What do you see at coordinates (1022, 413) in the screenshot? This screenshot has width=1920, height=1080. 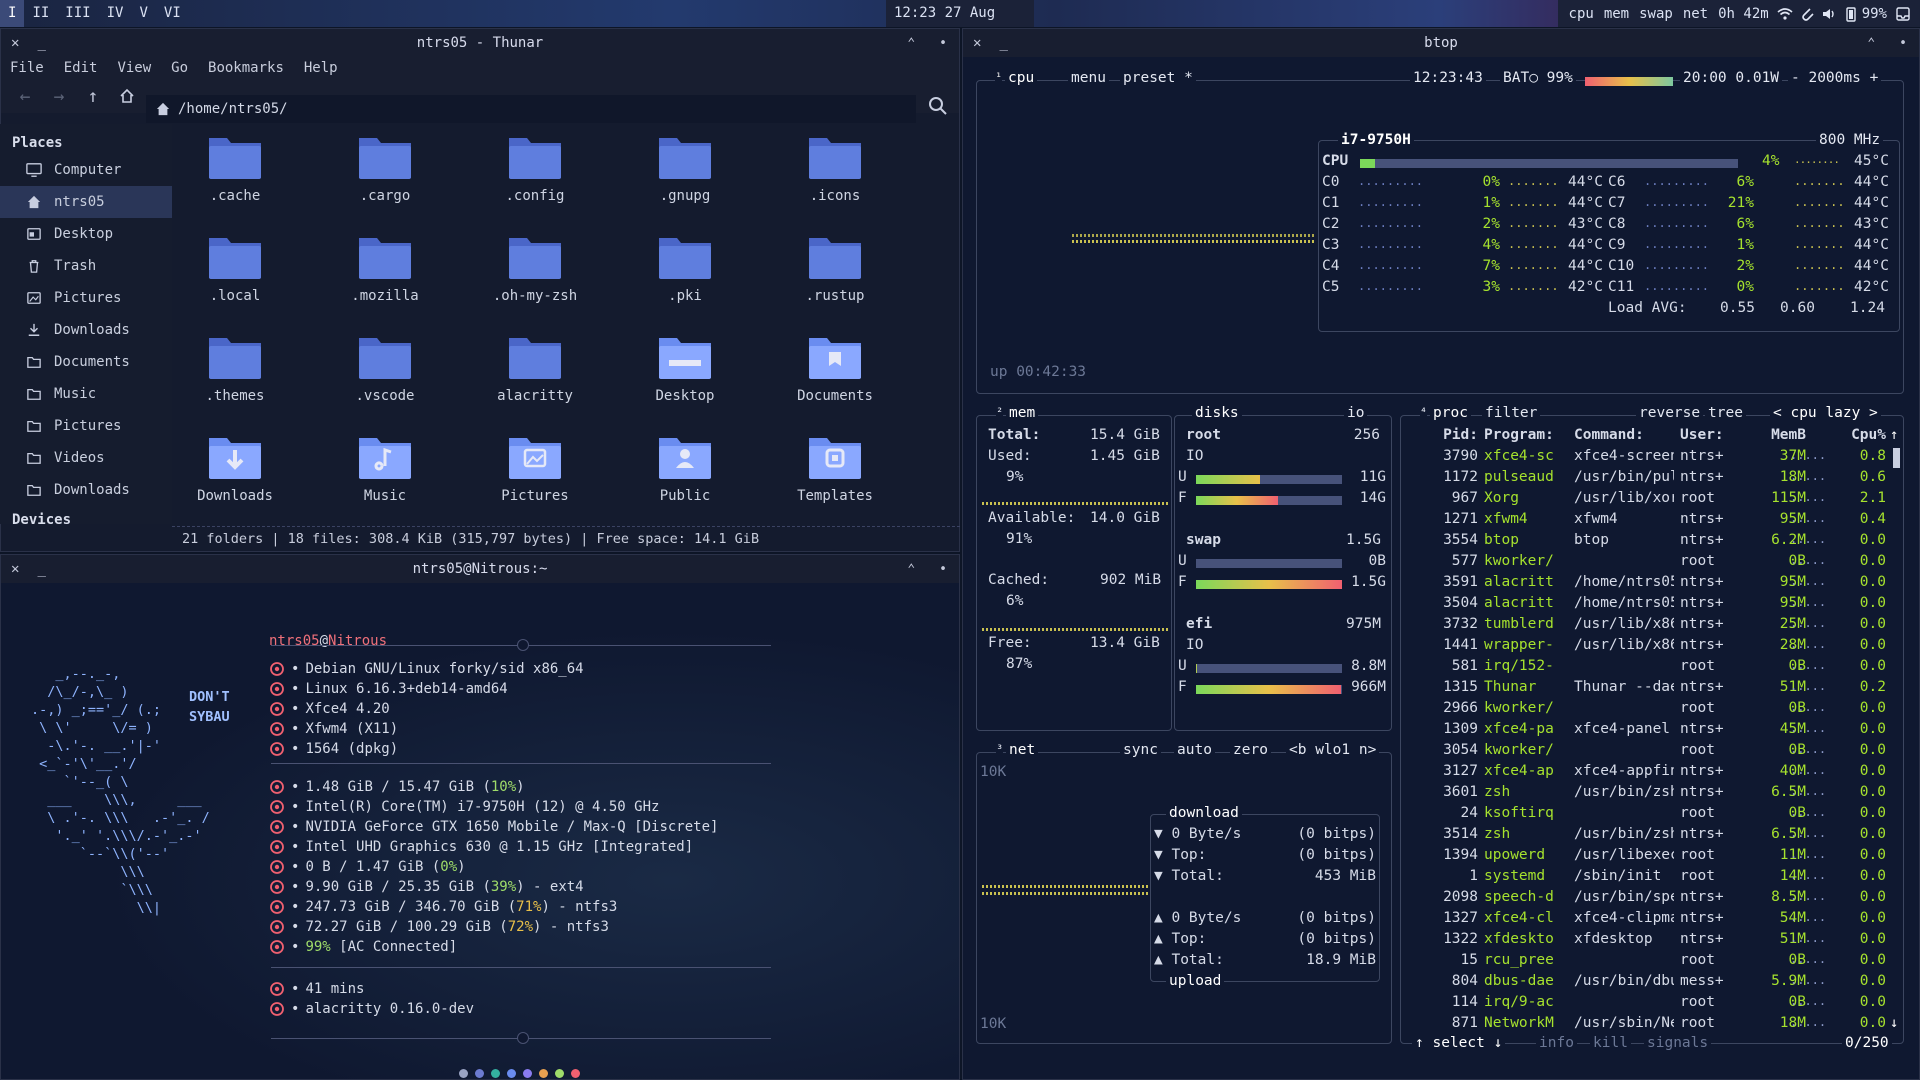 I see `mem-panel-label: mem` at bounding box center [1022, 413].